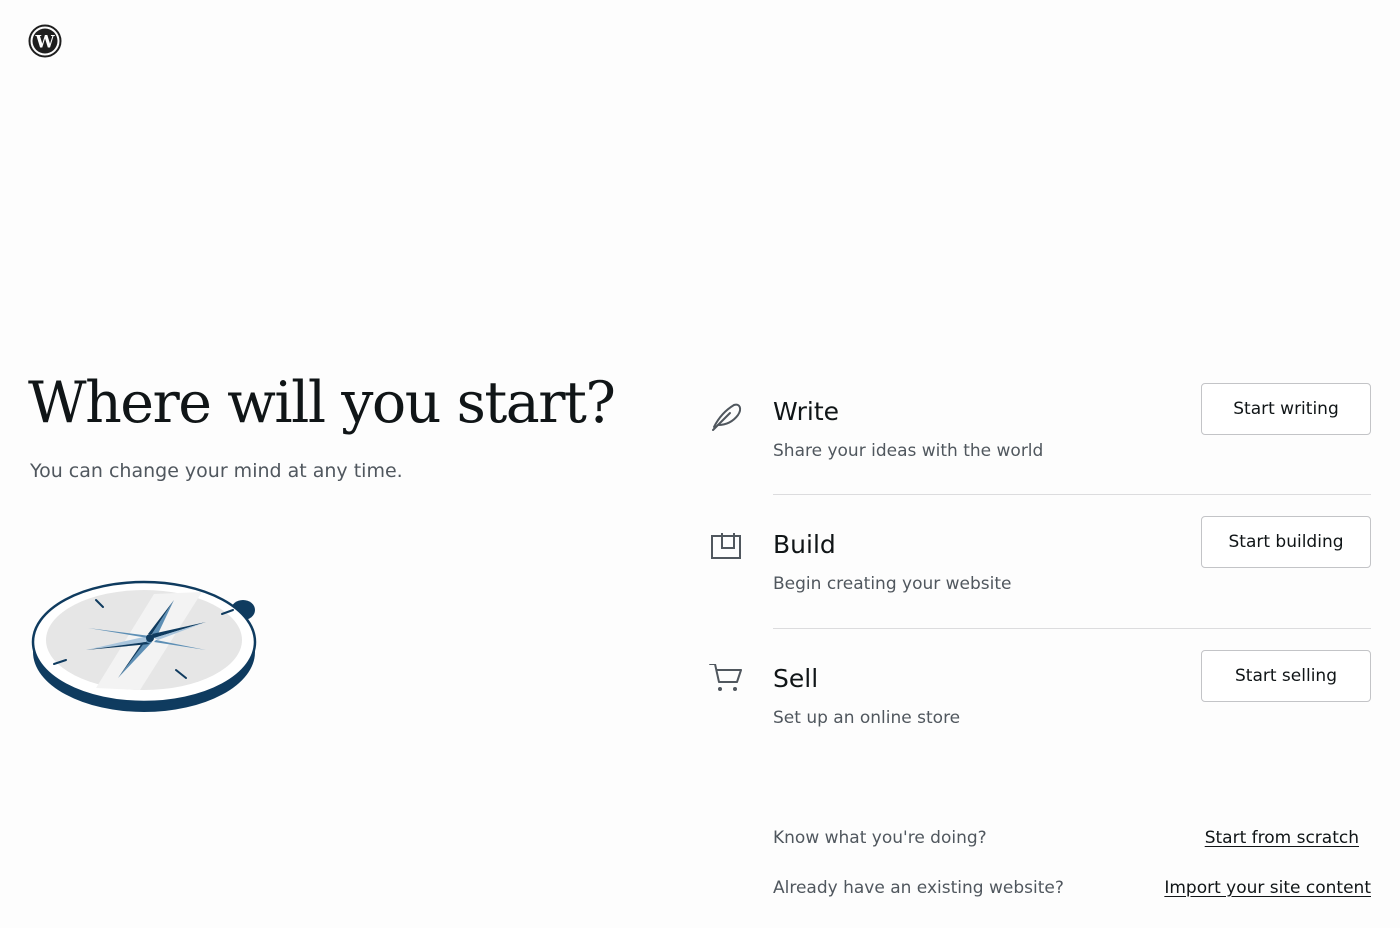 Image resolution: width=1400 pixels, height=928 pixels. Describe the element at coordinates (880, 838) in the screenshot. I see `footer-scratch-text: Know what you're doing?` at that location.